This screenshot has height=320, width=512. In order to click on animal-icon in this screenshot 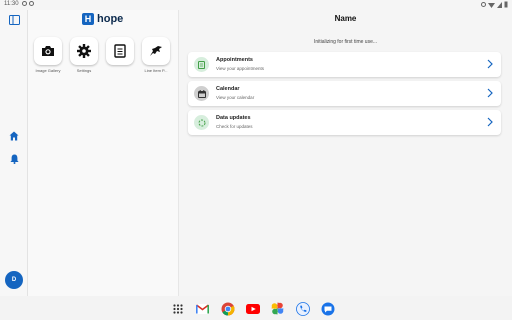, I will do `click(156, 51)`.